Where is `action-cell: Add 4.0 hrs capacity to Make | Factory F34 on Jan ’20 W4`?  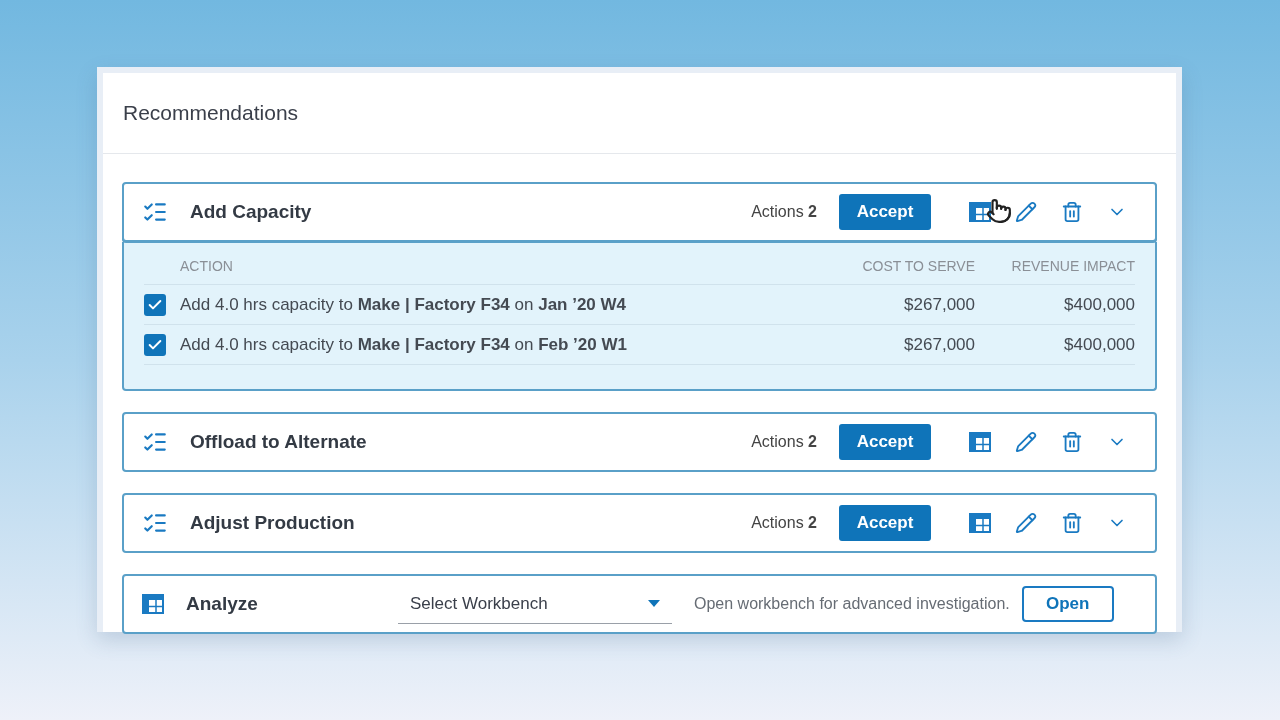
action-cell: Add 4.0 hrs capacity to Make | Factory F34 on Jan ’20 W4 is located at coordinates (497, 305).